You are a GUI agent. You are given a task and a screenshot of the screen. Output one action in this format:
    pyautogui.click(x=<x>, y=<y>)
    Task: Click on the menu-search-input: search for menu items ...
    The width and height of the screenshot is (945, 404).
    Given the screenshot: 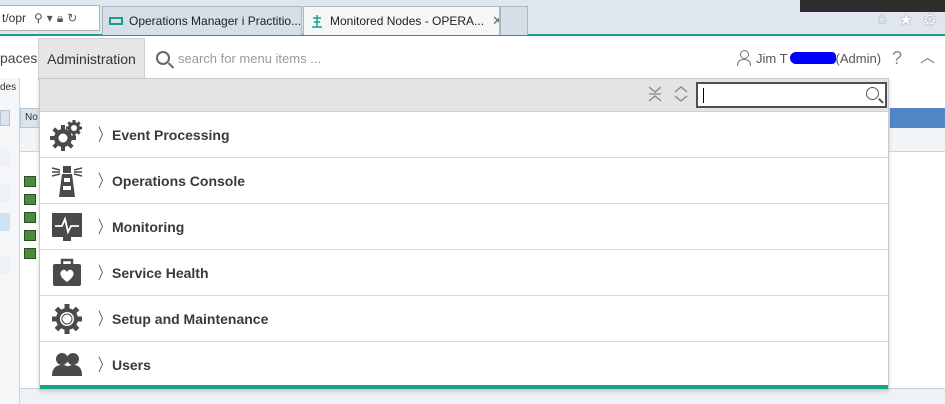 What is the action you would take?
    pyautogui.click(x=249, y=58)
    